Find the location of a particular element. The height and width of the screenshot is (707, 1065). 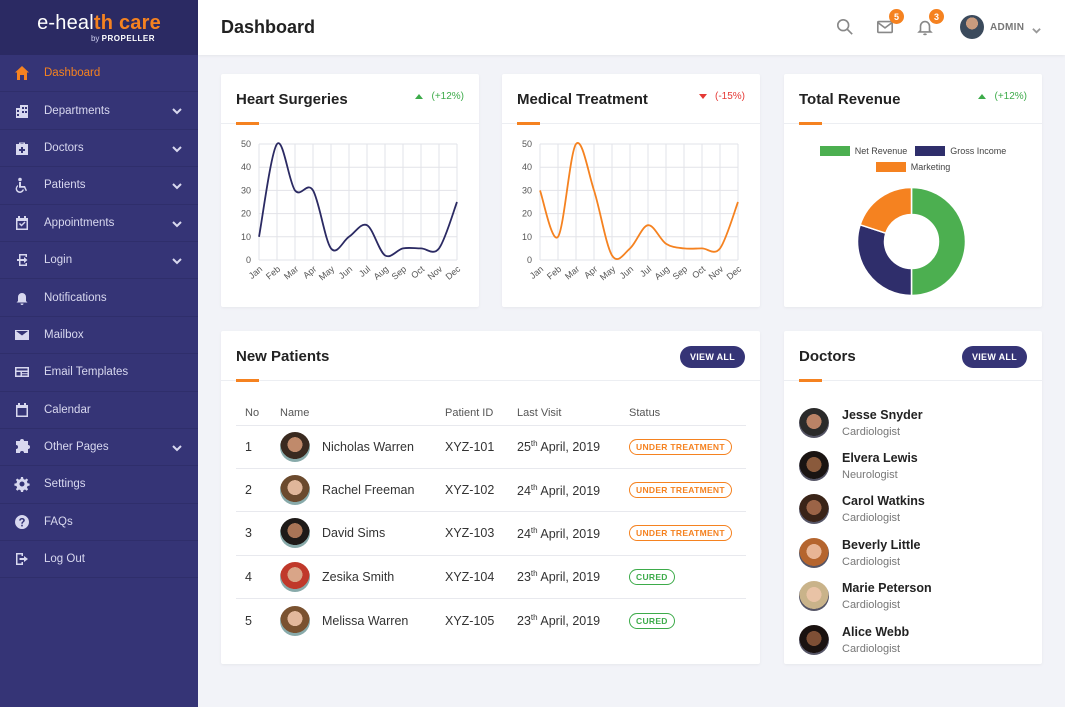

row-number: 4 is located at coordinates (258, 576).